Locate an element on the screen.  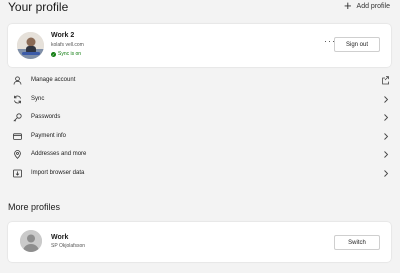
profile-name: Work is located at coordinates (60, 237).